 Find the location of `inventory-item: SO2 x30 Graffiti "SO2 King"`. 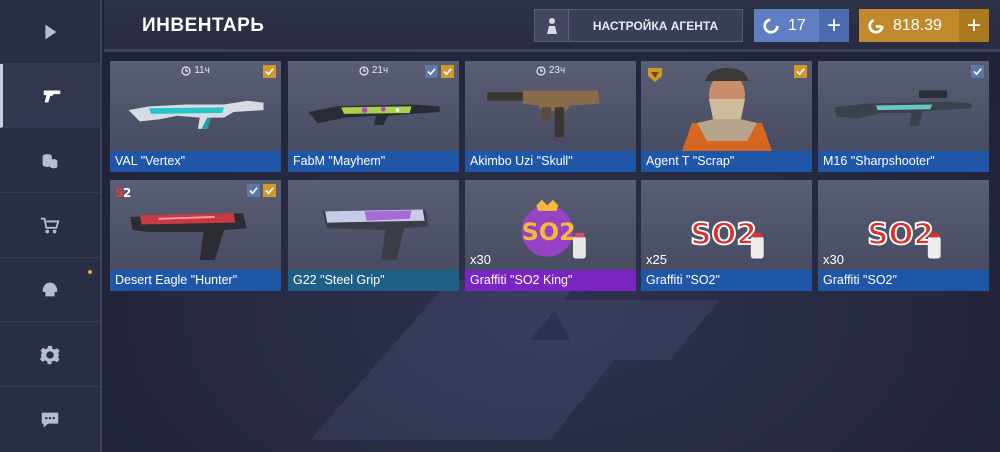

inventory-item: SO2 x30 Graffiti "SO2 King" is located at coordinates (550, 235).